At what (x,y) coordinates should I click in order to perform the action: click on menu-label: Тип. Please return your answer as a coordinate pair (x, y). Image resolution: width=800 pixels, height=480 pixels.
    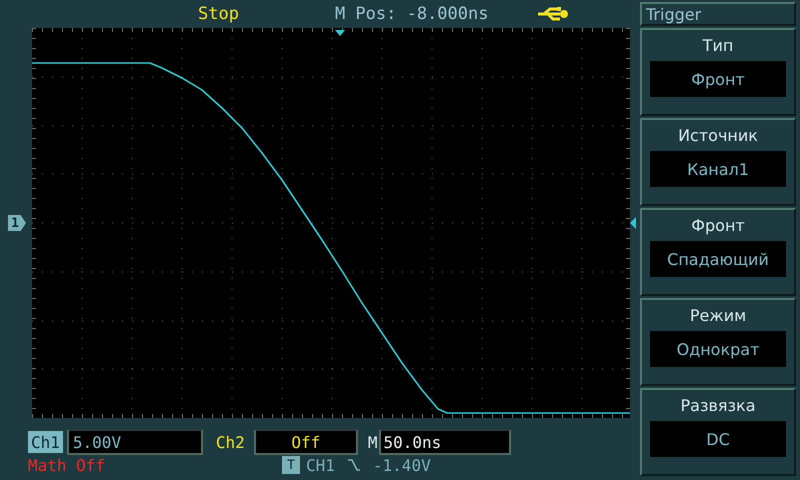
    Looking at the image, I should click on (718, 45).